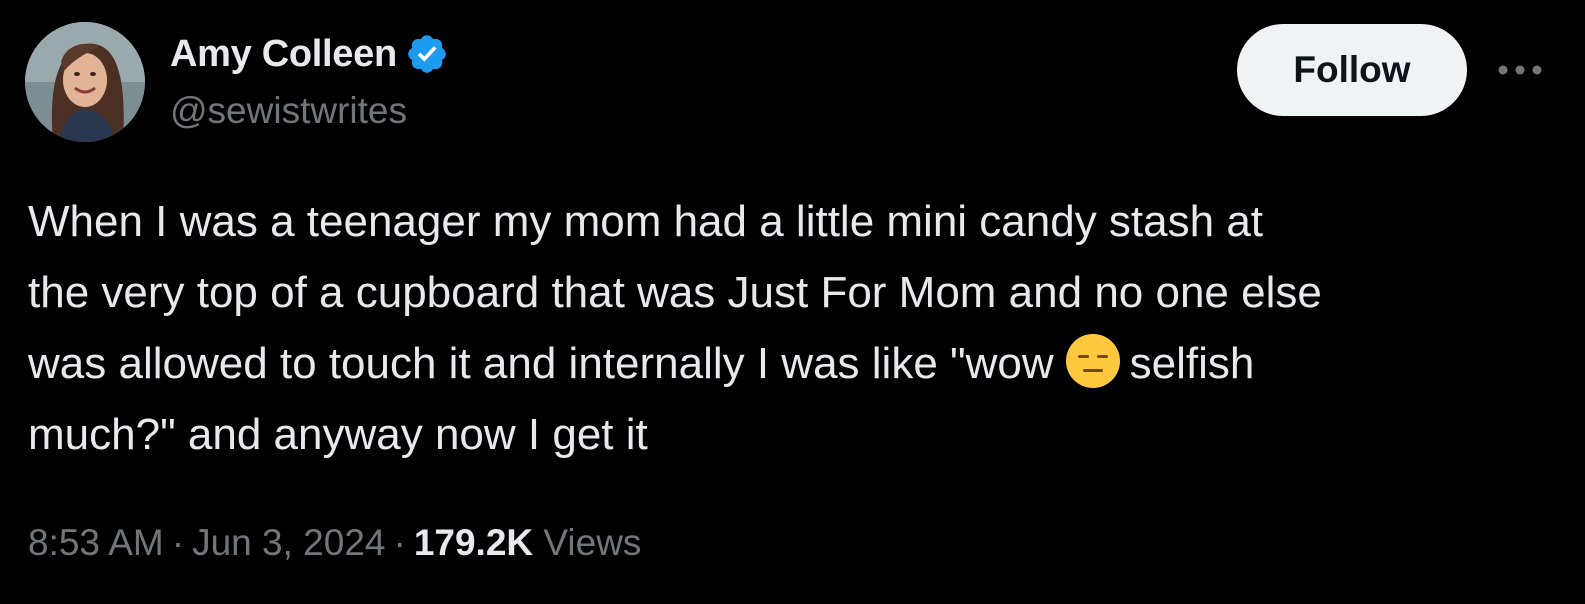 The width and height of the screenshot is (1585, 604). I want to click on more-options-icon, so click(1520, 70).